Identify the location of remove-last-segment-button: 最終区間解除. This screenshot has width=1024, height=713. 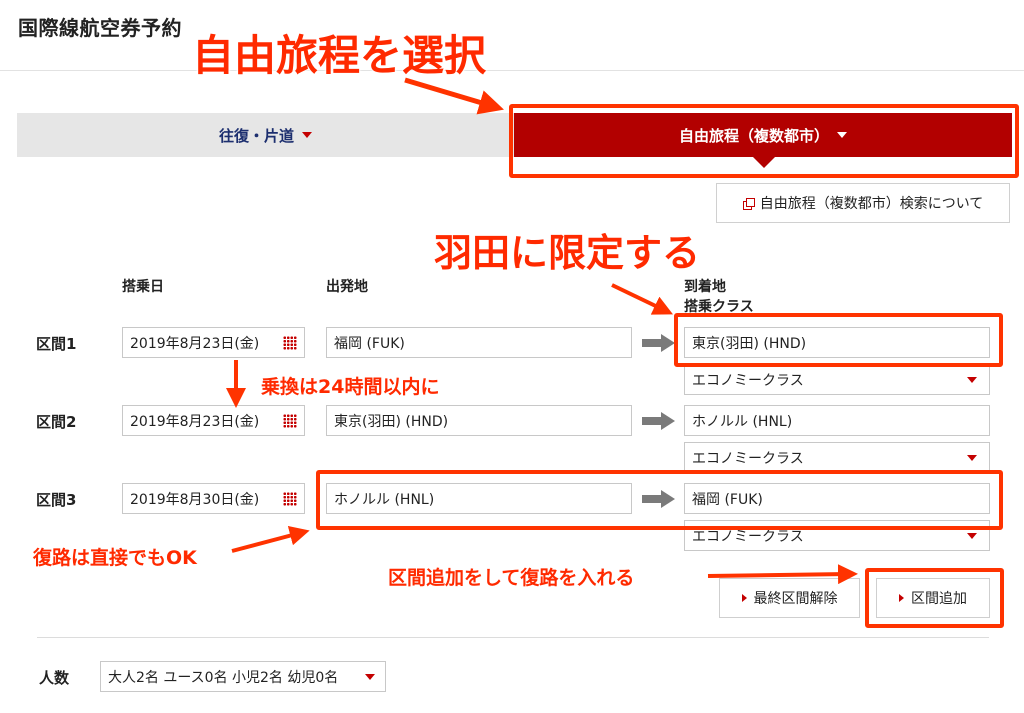
(789, 598).